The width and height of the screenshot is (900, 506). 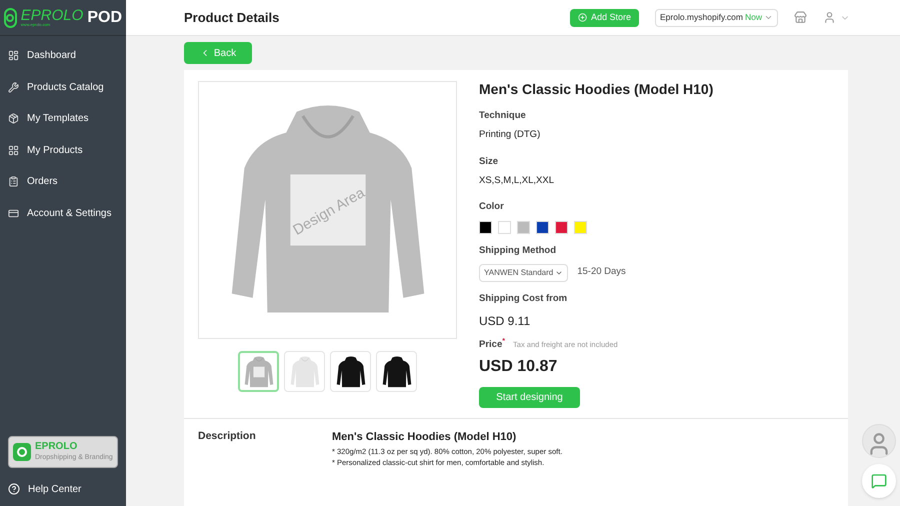 I want to click on field-label: Shipping Cost from, so click(x=523, y=299).